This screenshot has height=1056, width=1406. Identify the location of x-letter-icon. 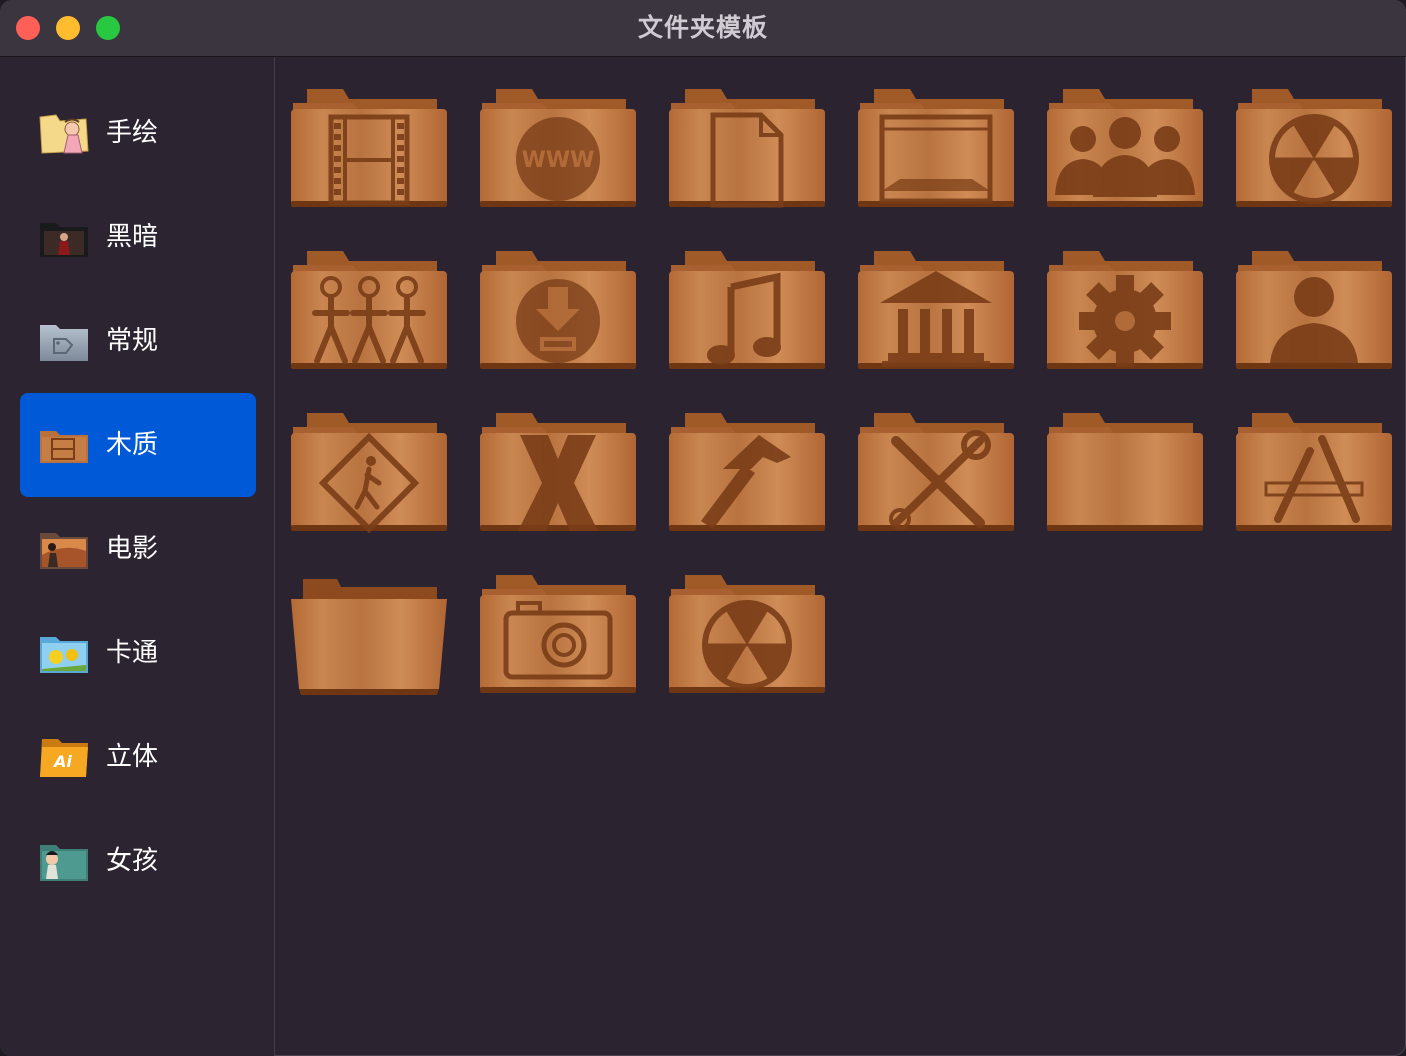
(558, 474).